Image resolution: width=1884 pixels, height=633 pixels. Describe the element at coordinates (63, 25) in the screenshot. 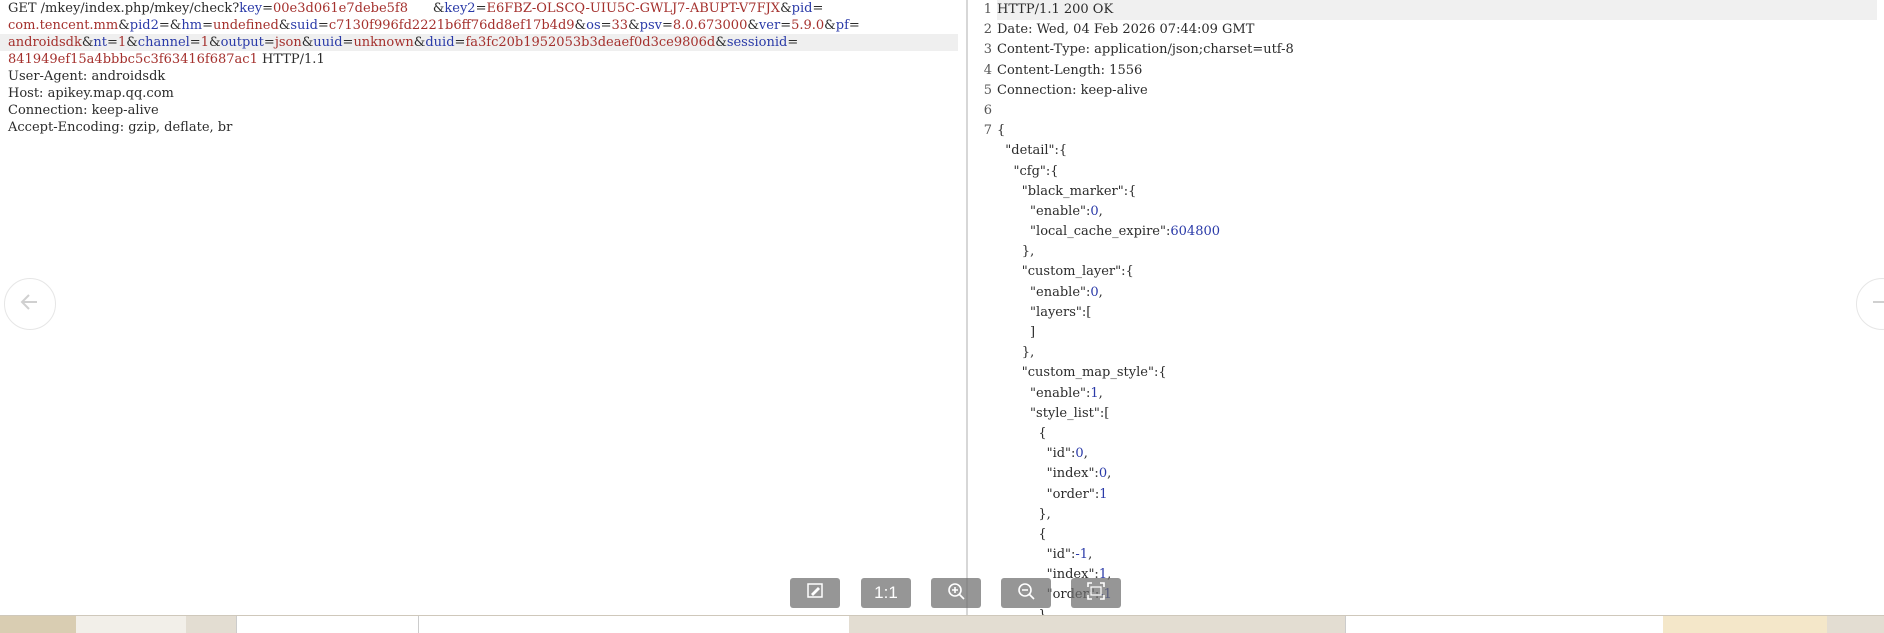

I see `param-value: com.tencent.mm` at that location.